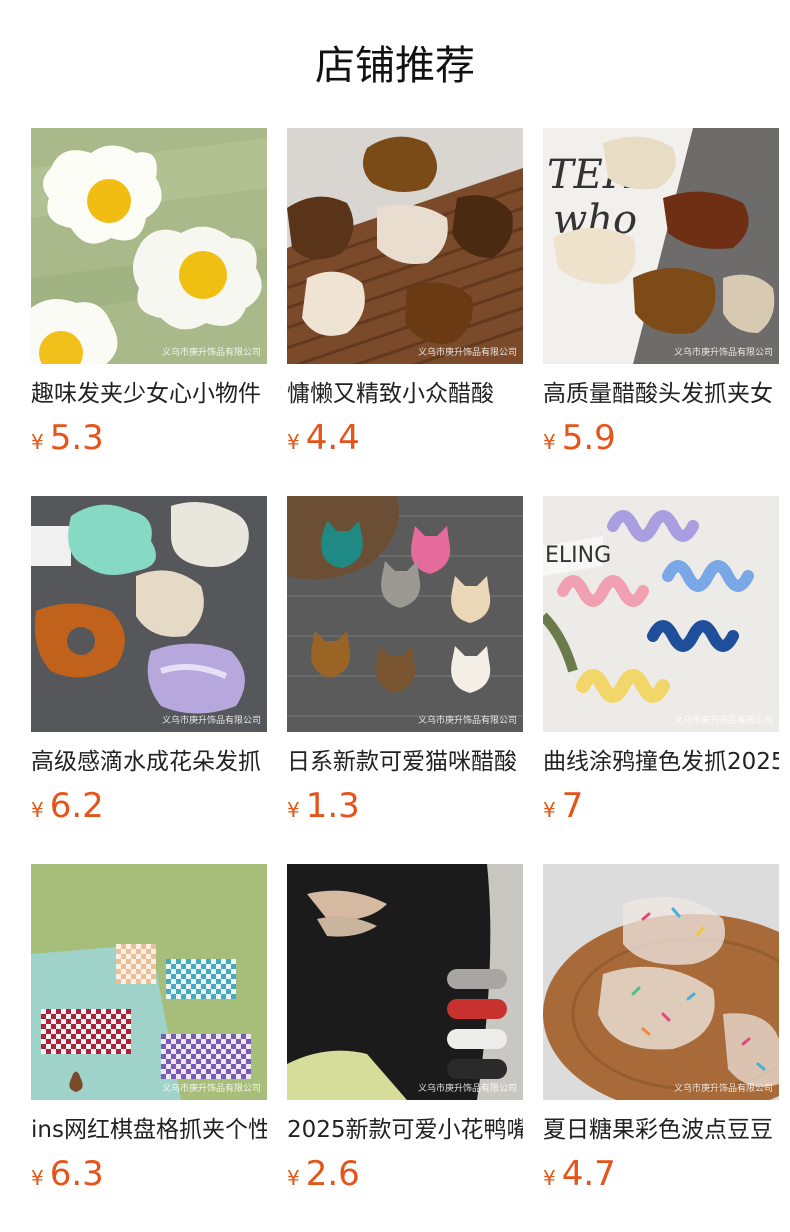 Image resolution: width=790 pixels, height=1232 pixels. I want to click on product-card: TER who 义乌市庚升饰品有限公司 高质量醋酸头发抓夹女 ¥5.9, so click(661, 312).